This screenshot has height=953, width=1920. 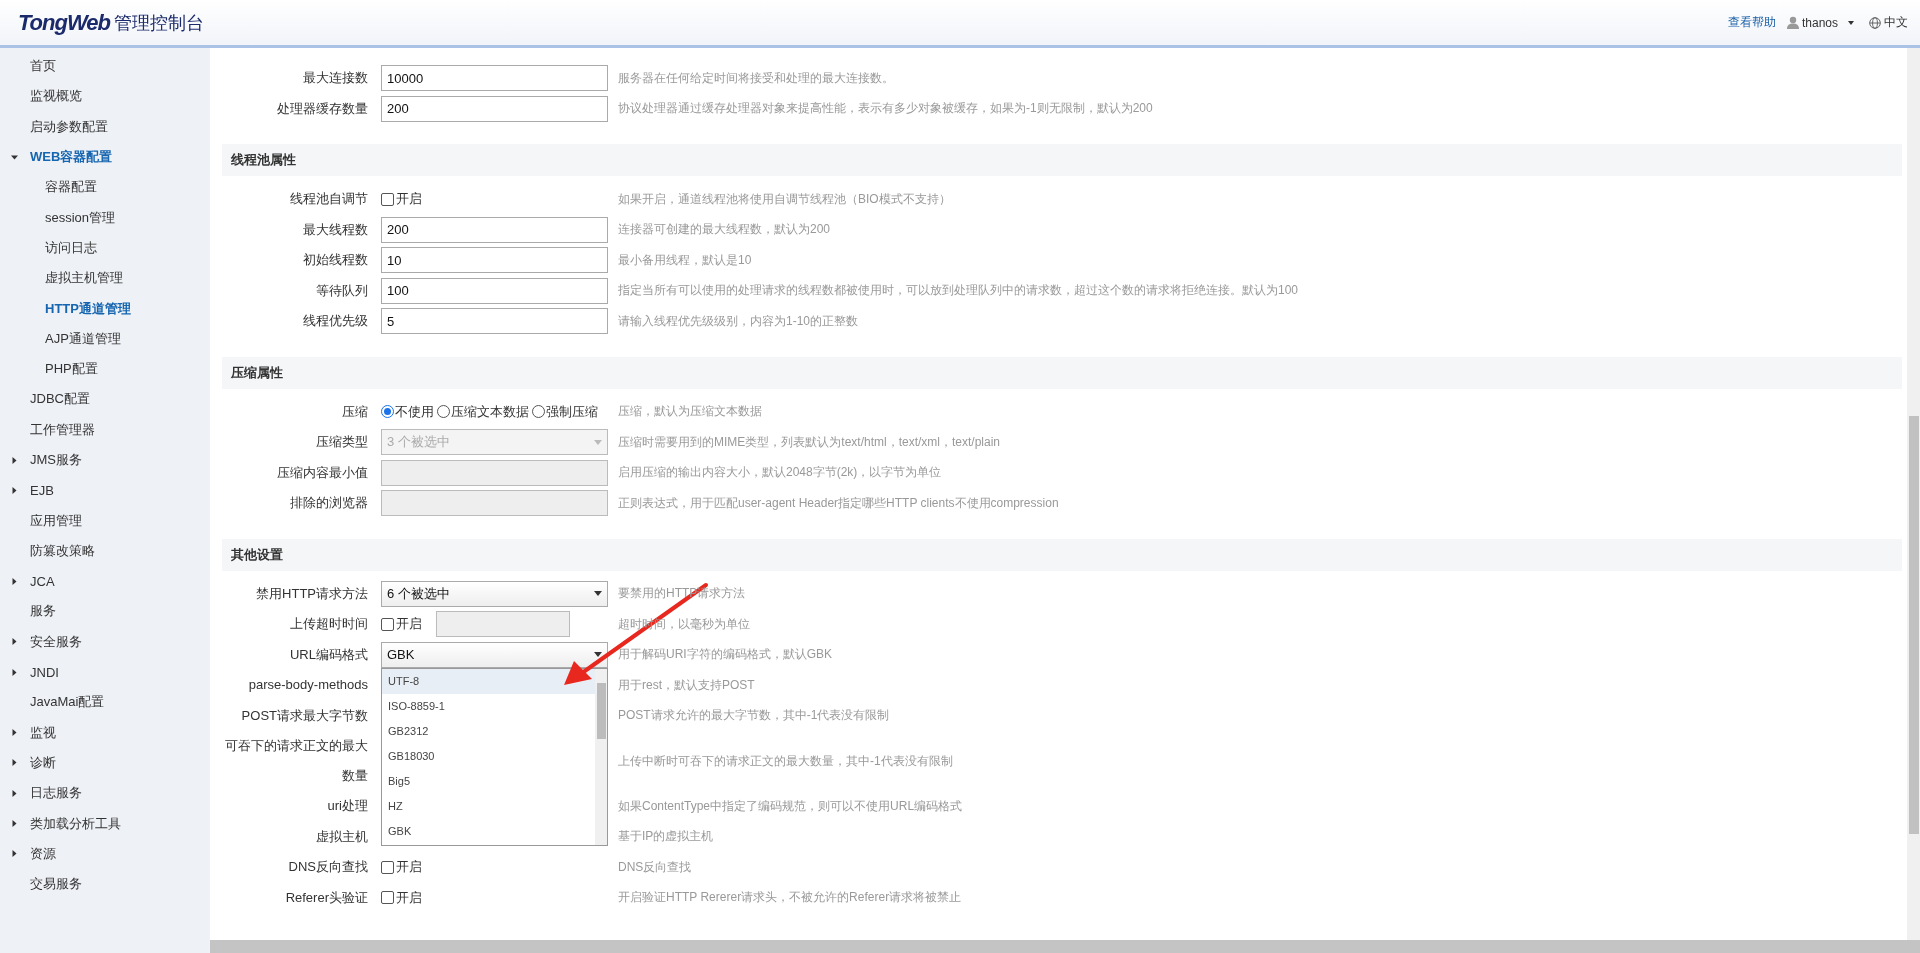 What do you see at coordinates (354, 411) in the screenshot?
I see `field-label: 压缩` at bounding box center [354, 411].